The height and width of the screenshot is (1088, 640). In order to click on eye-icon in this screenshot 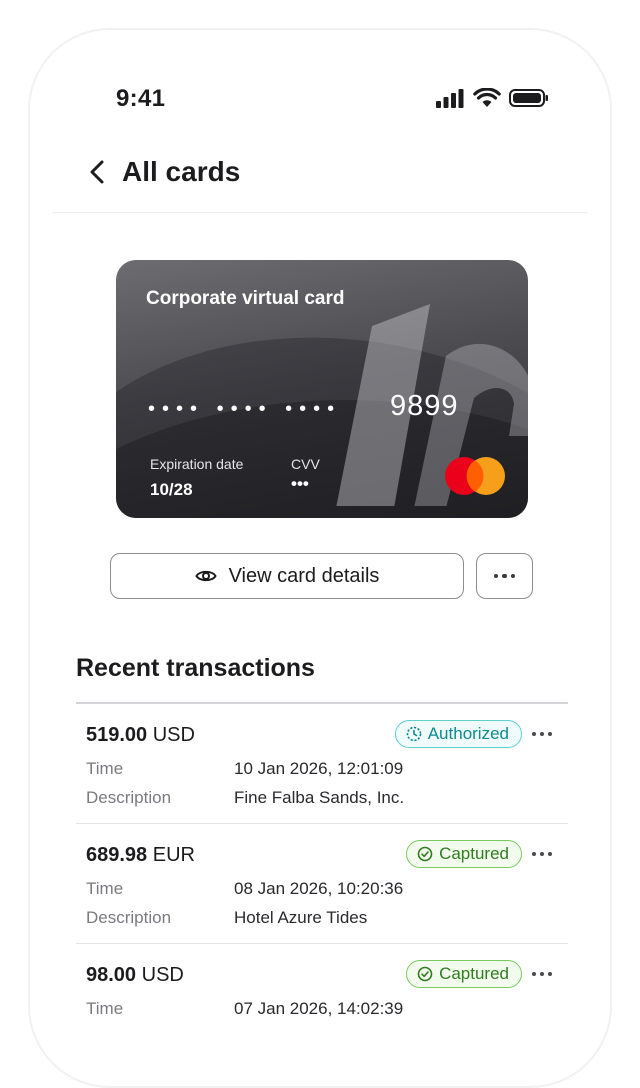, I will do `click(205, 576)`.